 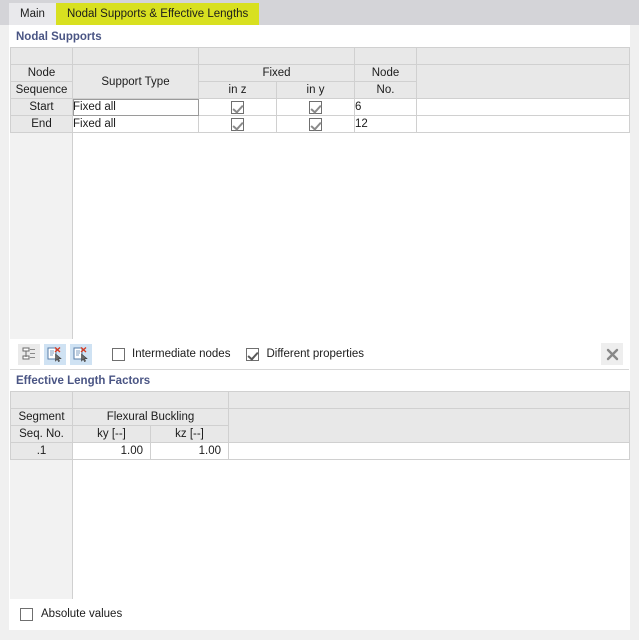 I want to click on nodal-supports-header-spacer-row, so click(x=320, y=56).